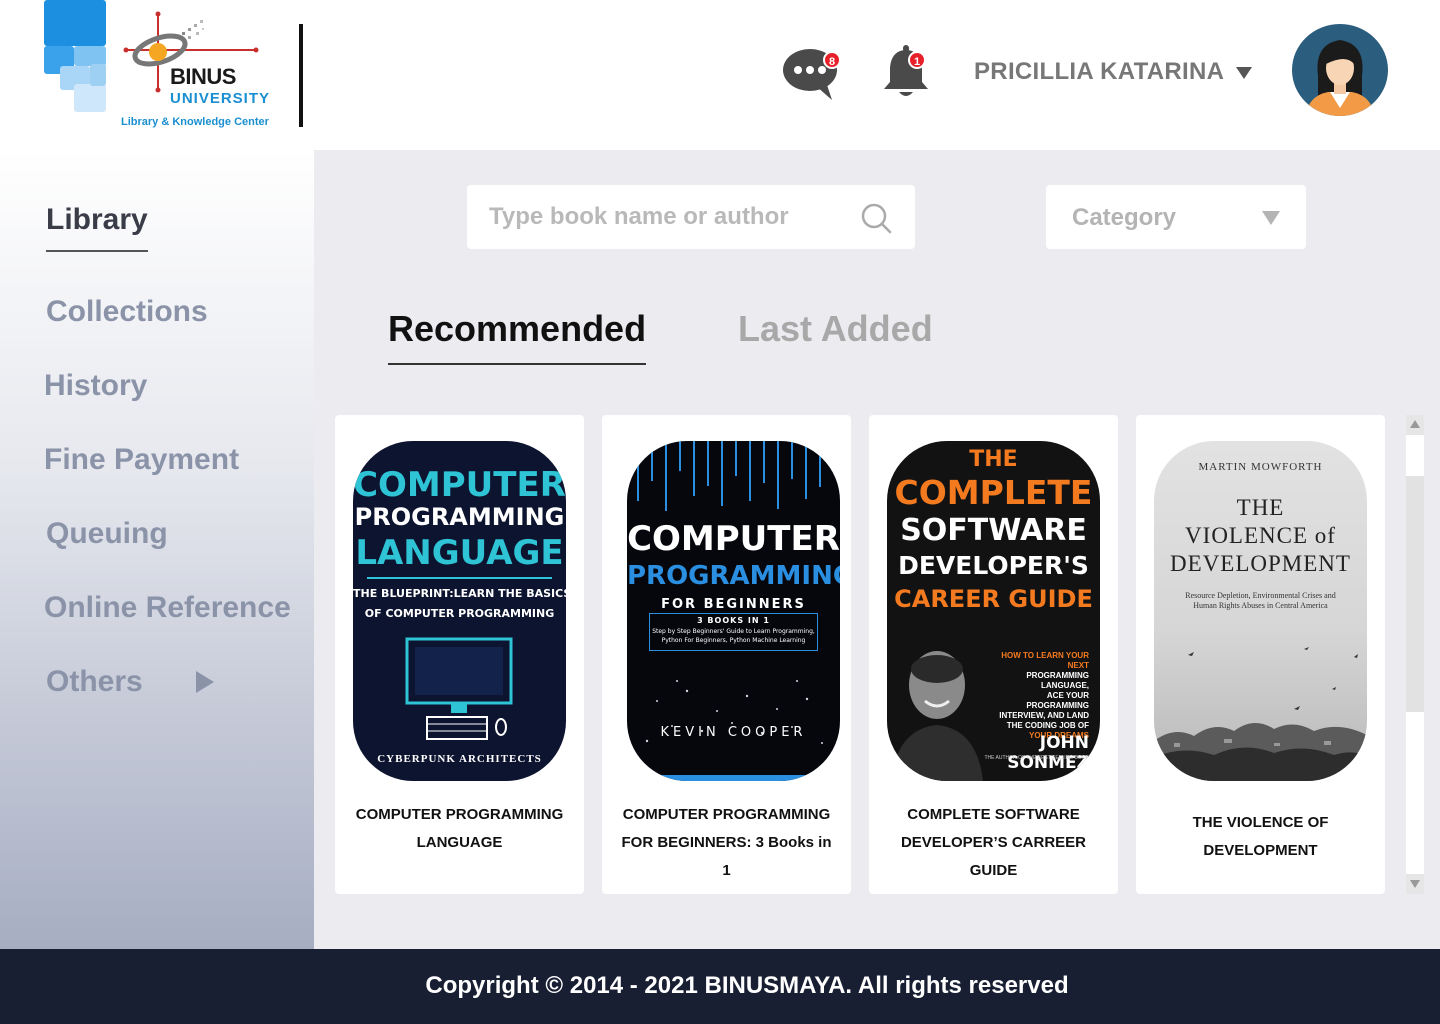  Describe the element at coordinates (517, 329) in the screenshot. I see `tab-recommended: Recommended` at that location.